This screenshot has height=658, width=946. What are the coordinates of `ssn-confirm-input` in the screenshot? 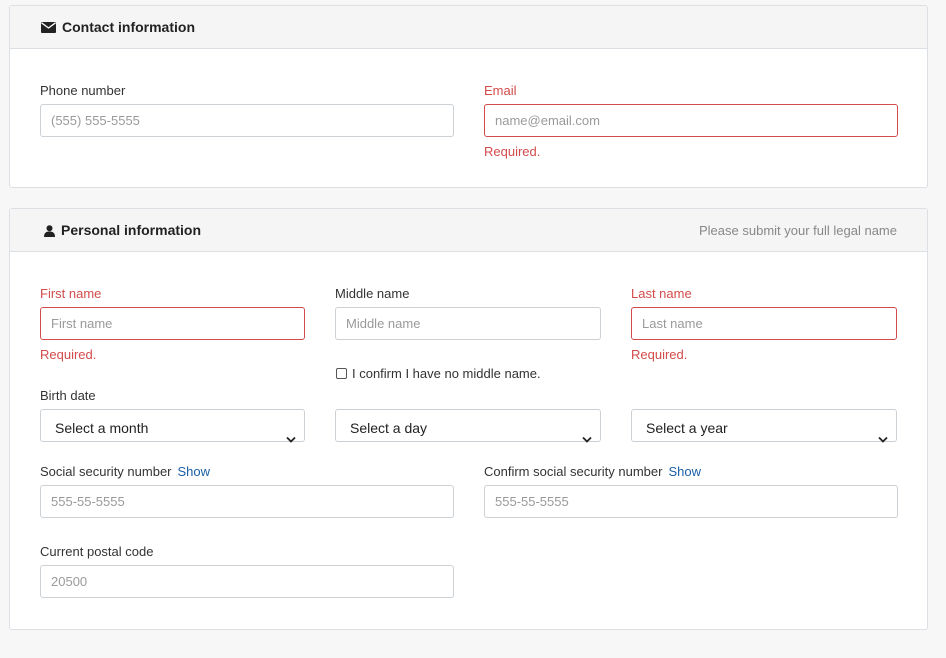 It's located at (691, 501).